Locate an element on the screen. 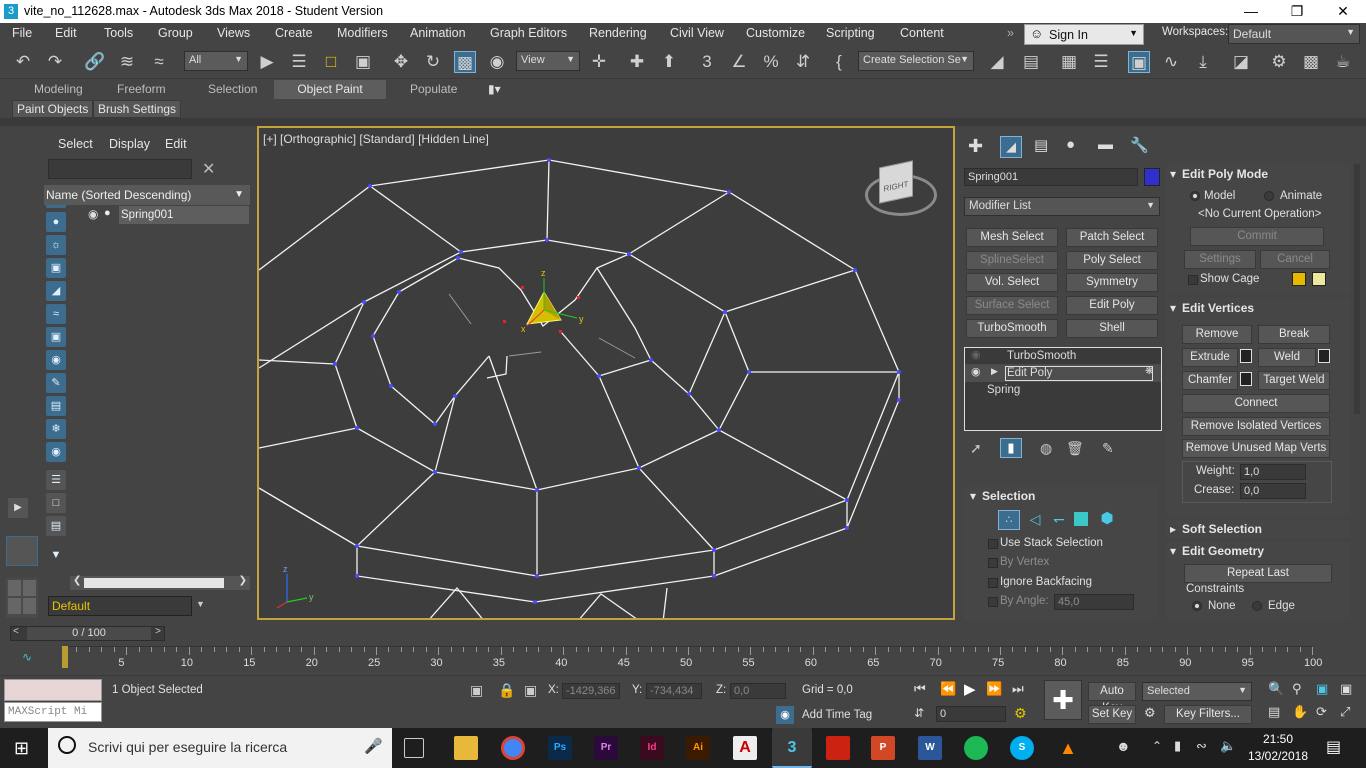  field-of-view-icon: ▤ is located at coordinates (1274, 712).